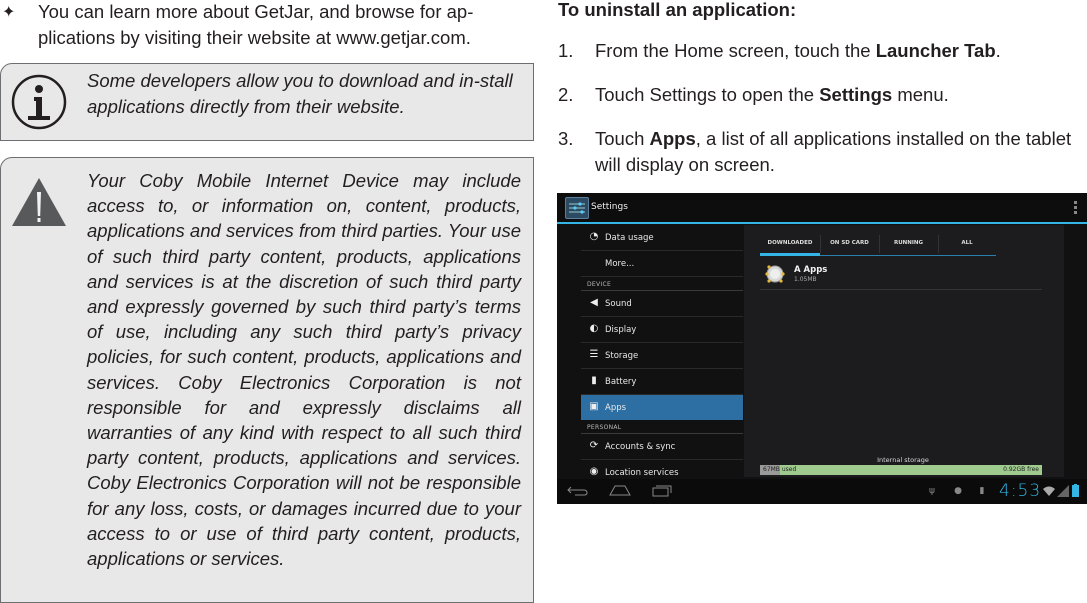 The image size is (1087, 603). Describe the element at coordinates (662, 490) in the screenshot. I see `recent-apps-icon` at that location.